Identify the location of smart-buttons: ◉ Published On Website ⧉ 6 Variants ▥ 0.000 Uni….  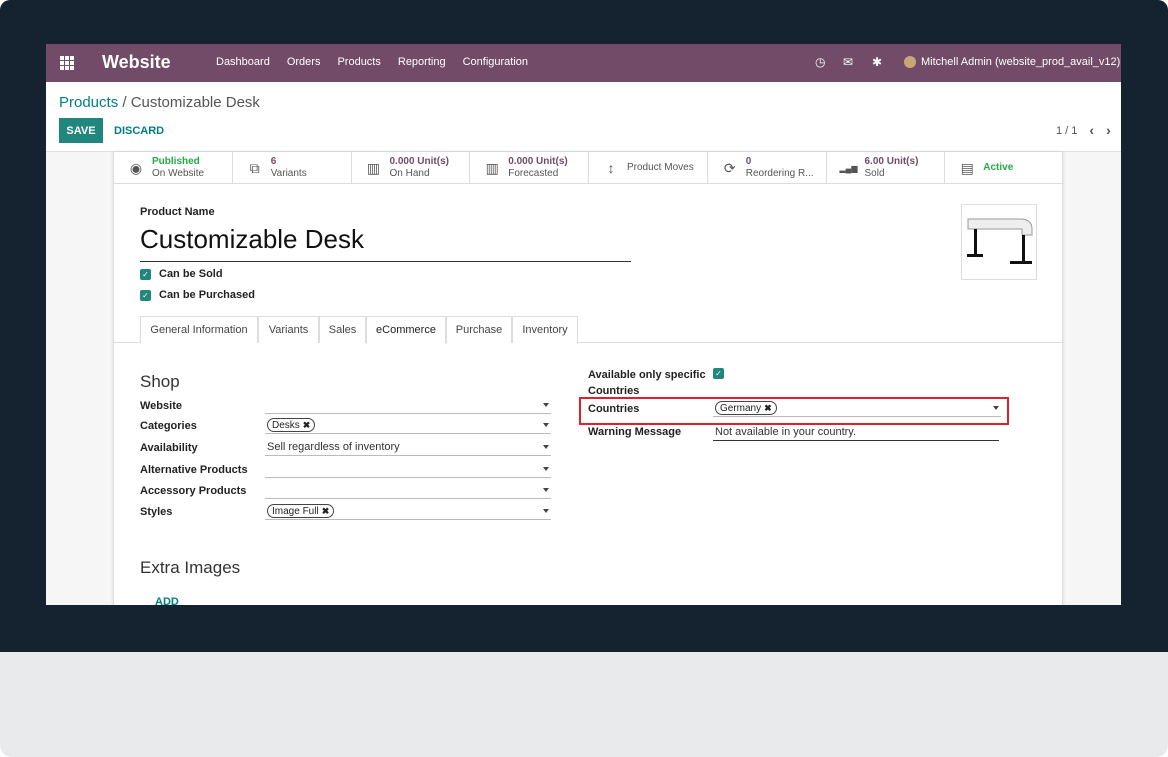
(589, 168).